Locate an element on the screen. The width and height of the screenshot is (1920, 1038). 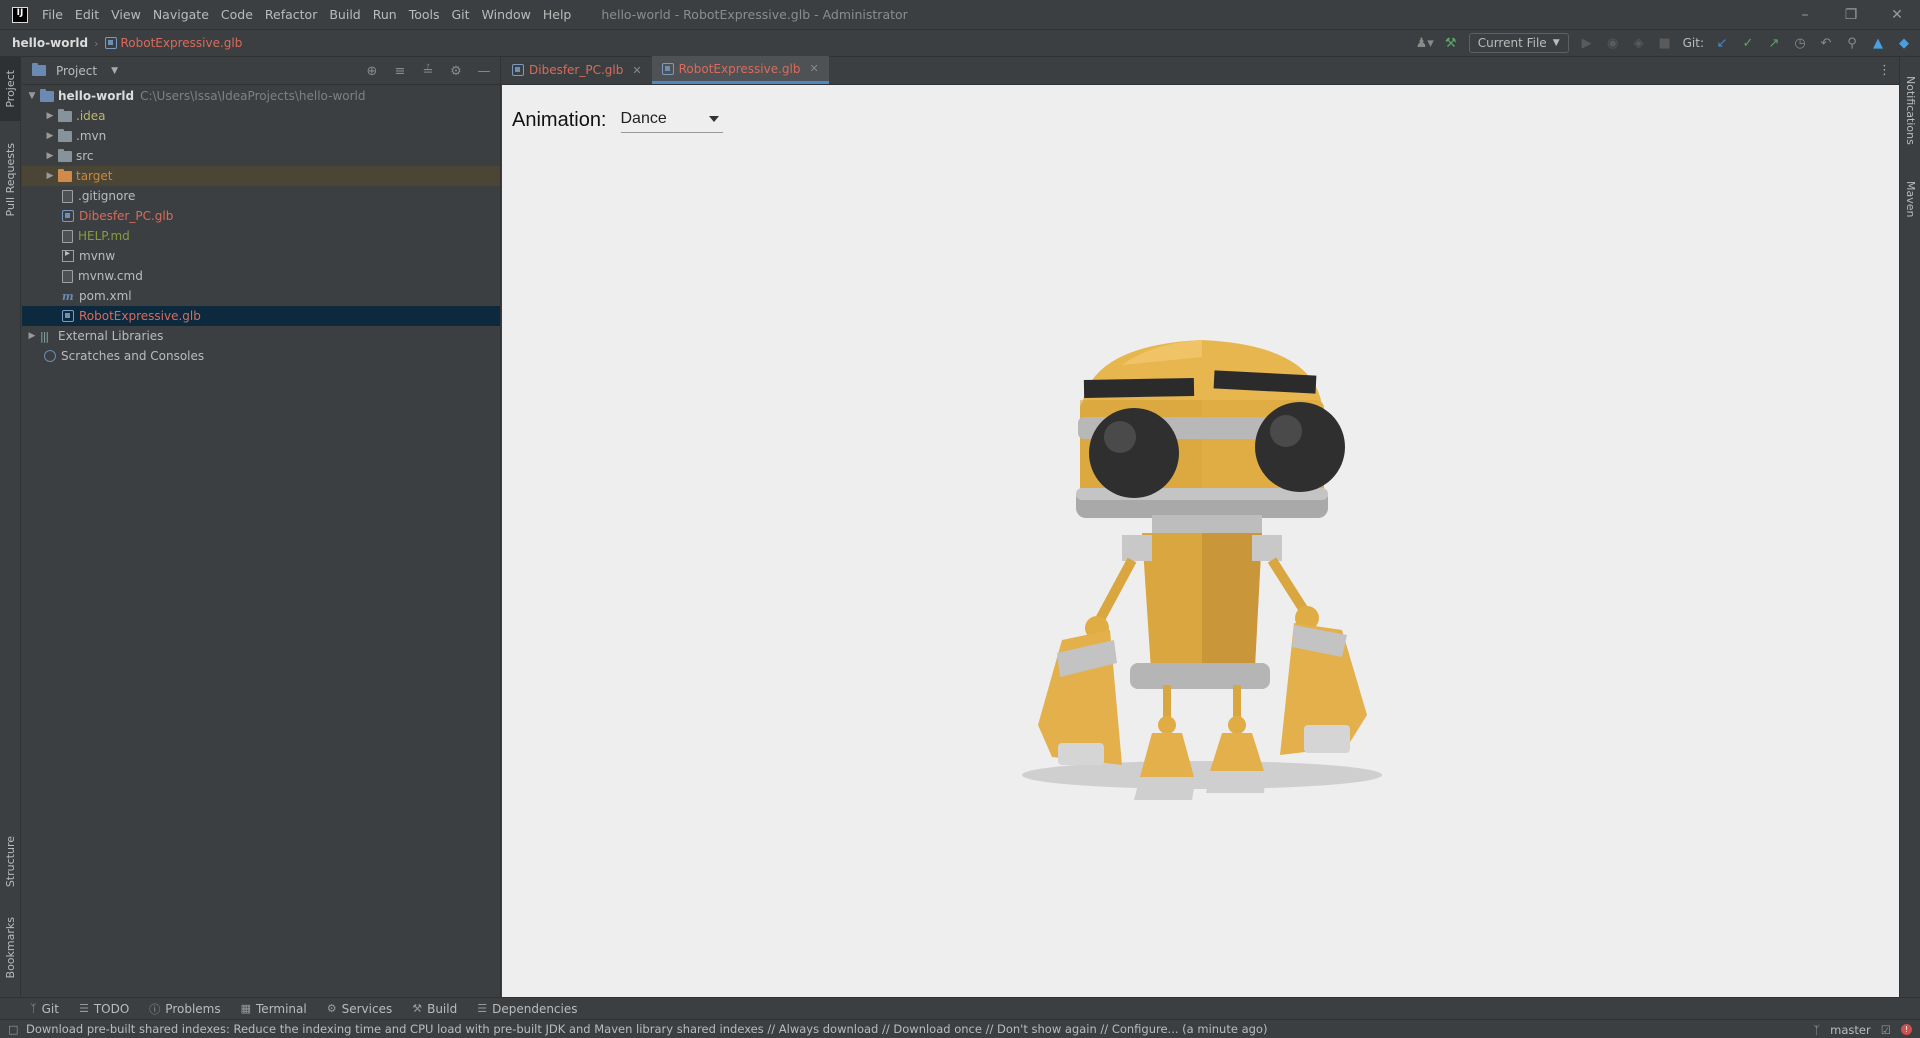
project-tool-button: Project is located at coordinates (10, 89).